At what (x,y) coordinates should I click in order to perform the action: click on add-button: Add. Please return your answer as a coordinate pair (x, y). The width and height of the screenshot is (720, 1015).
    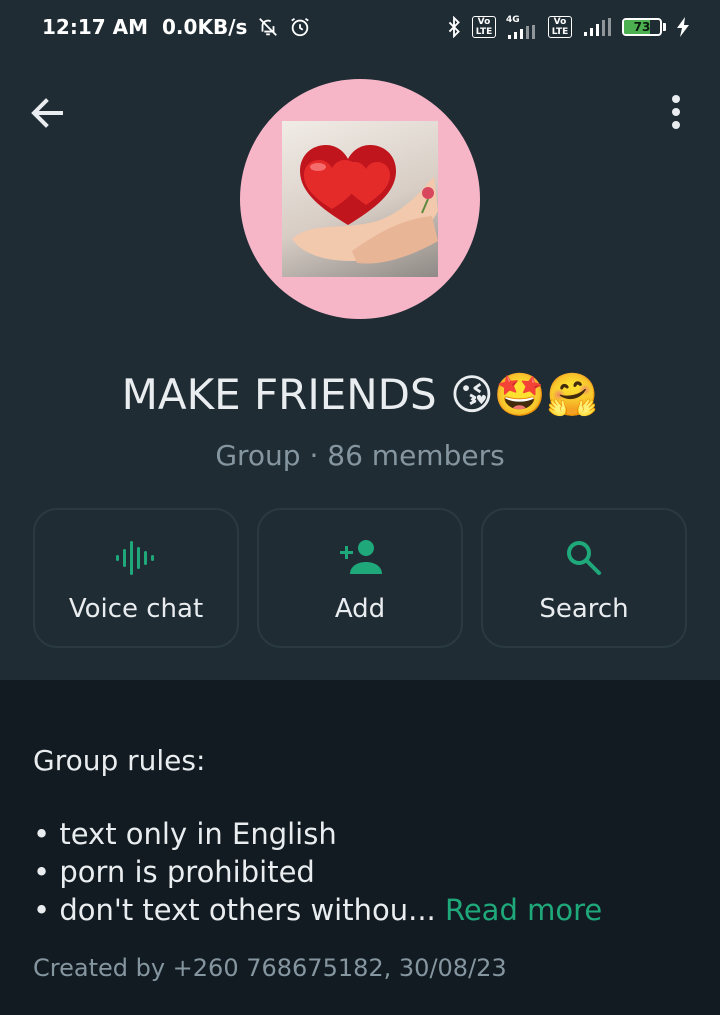
    Looking at the image, I should click on (360, 578).